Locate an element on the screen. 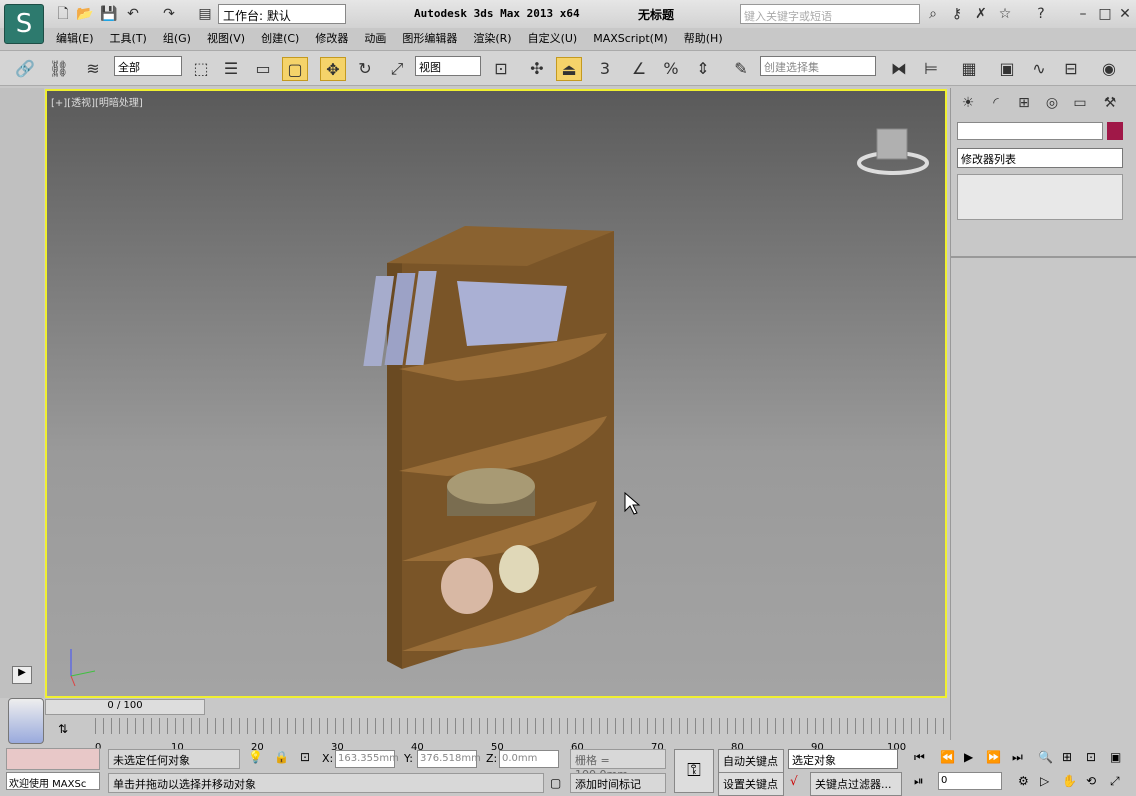  next-frame-icon: ⏩ is located at coordinates (993, 757).